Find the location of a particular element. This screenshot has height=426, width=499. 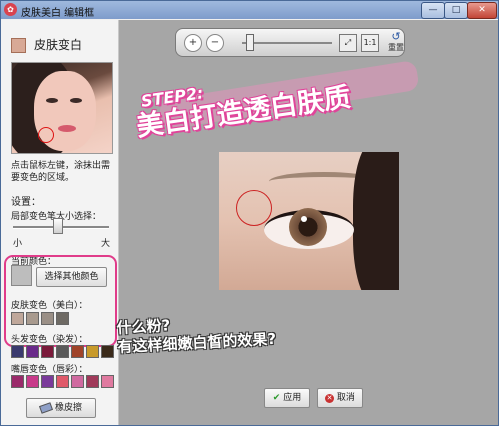

lips-swatches is located at coordinates (62, 381).